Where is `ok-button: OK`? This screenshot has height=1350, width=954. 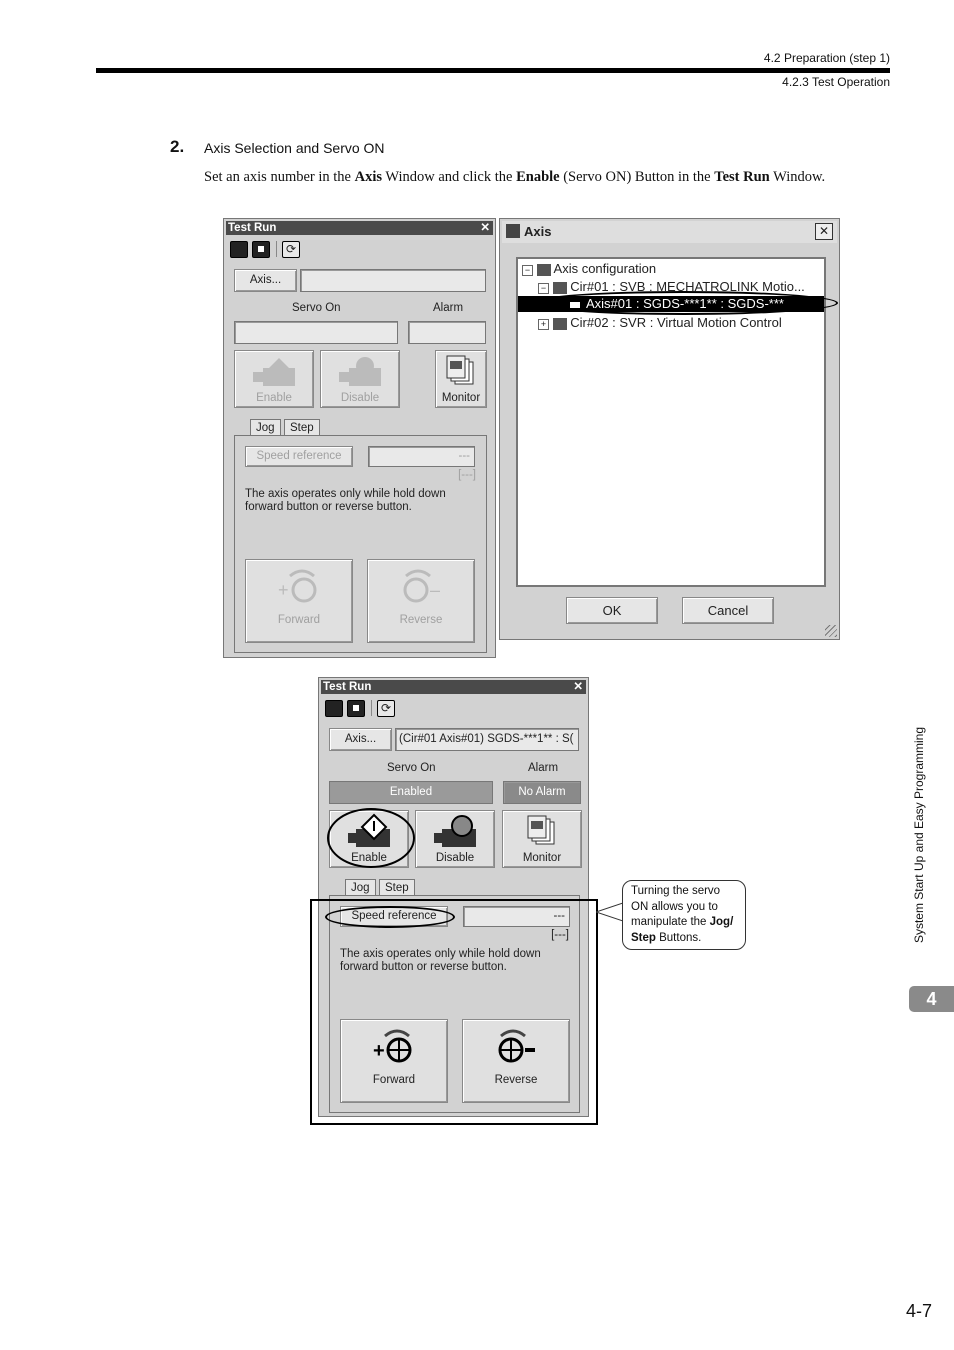 ok-button: OK is located at coordinates (612, 610).